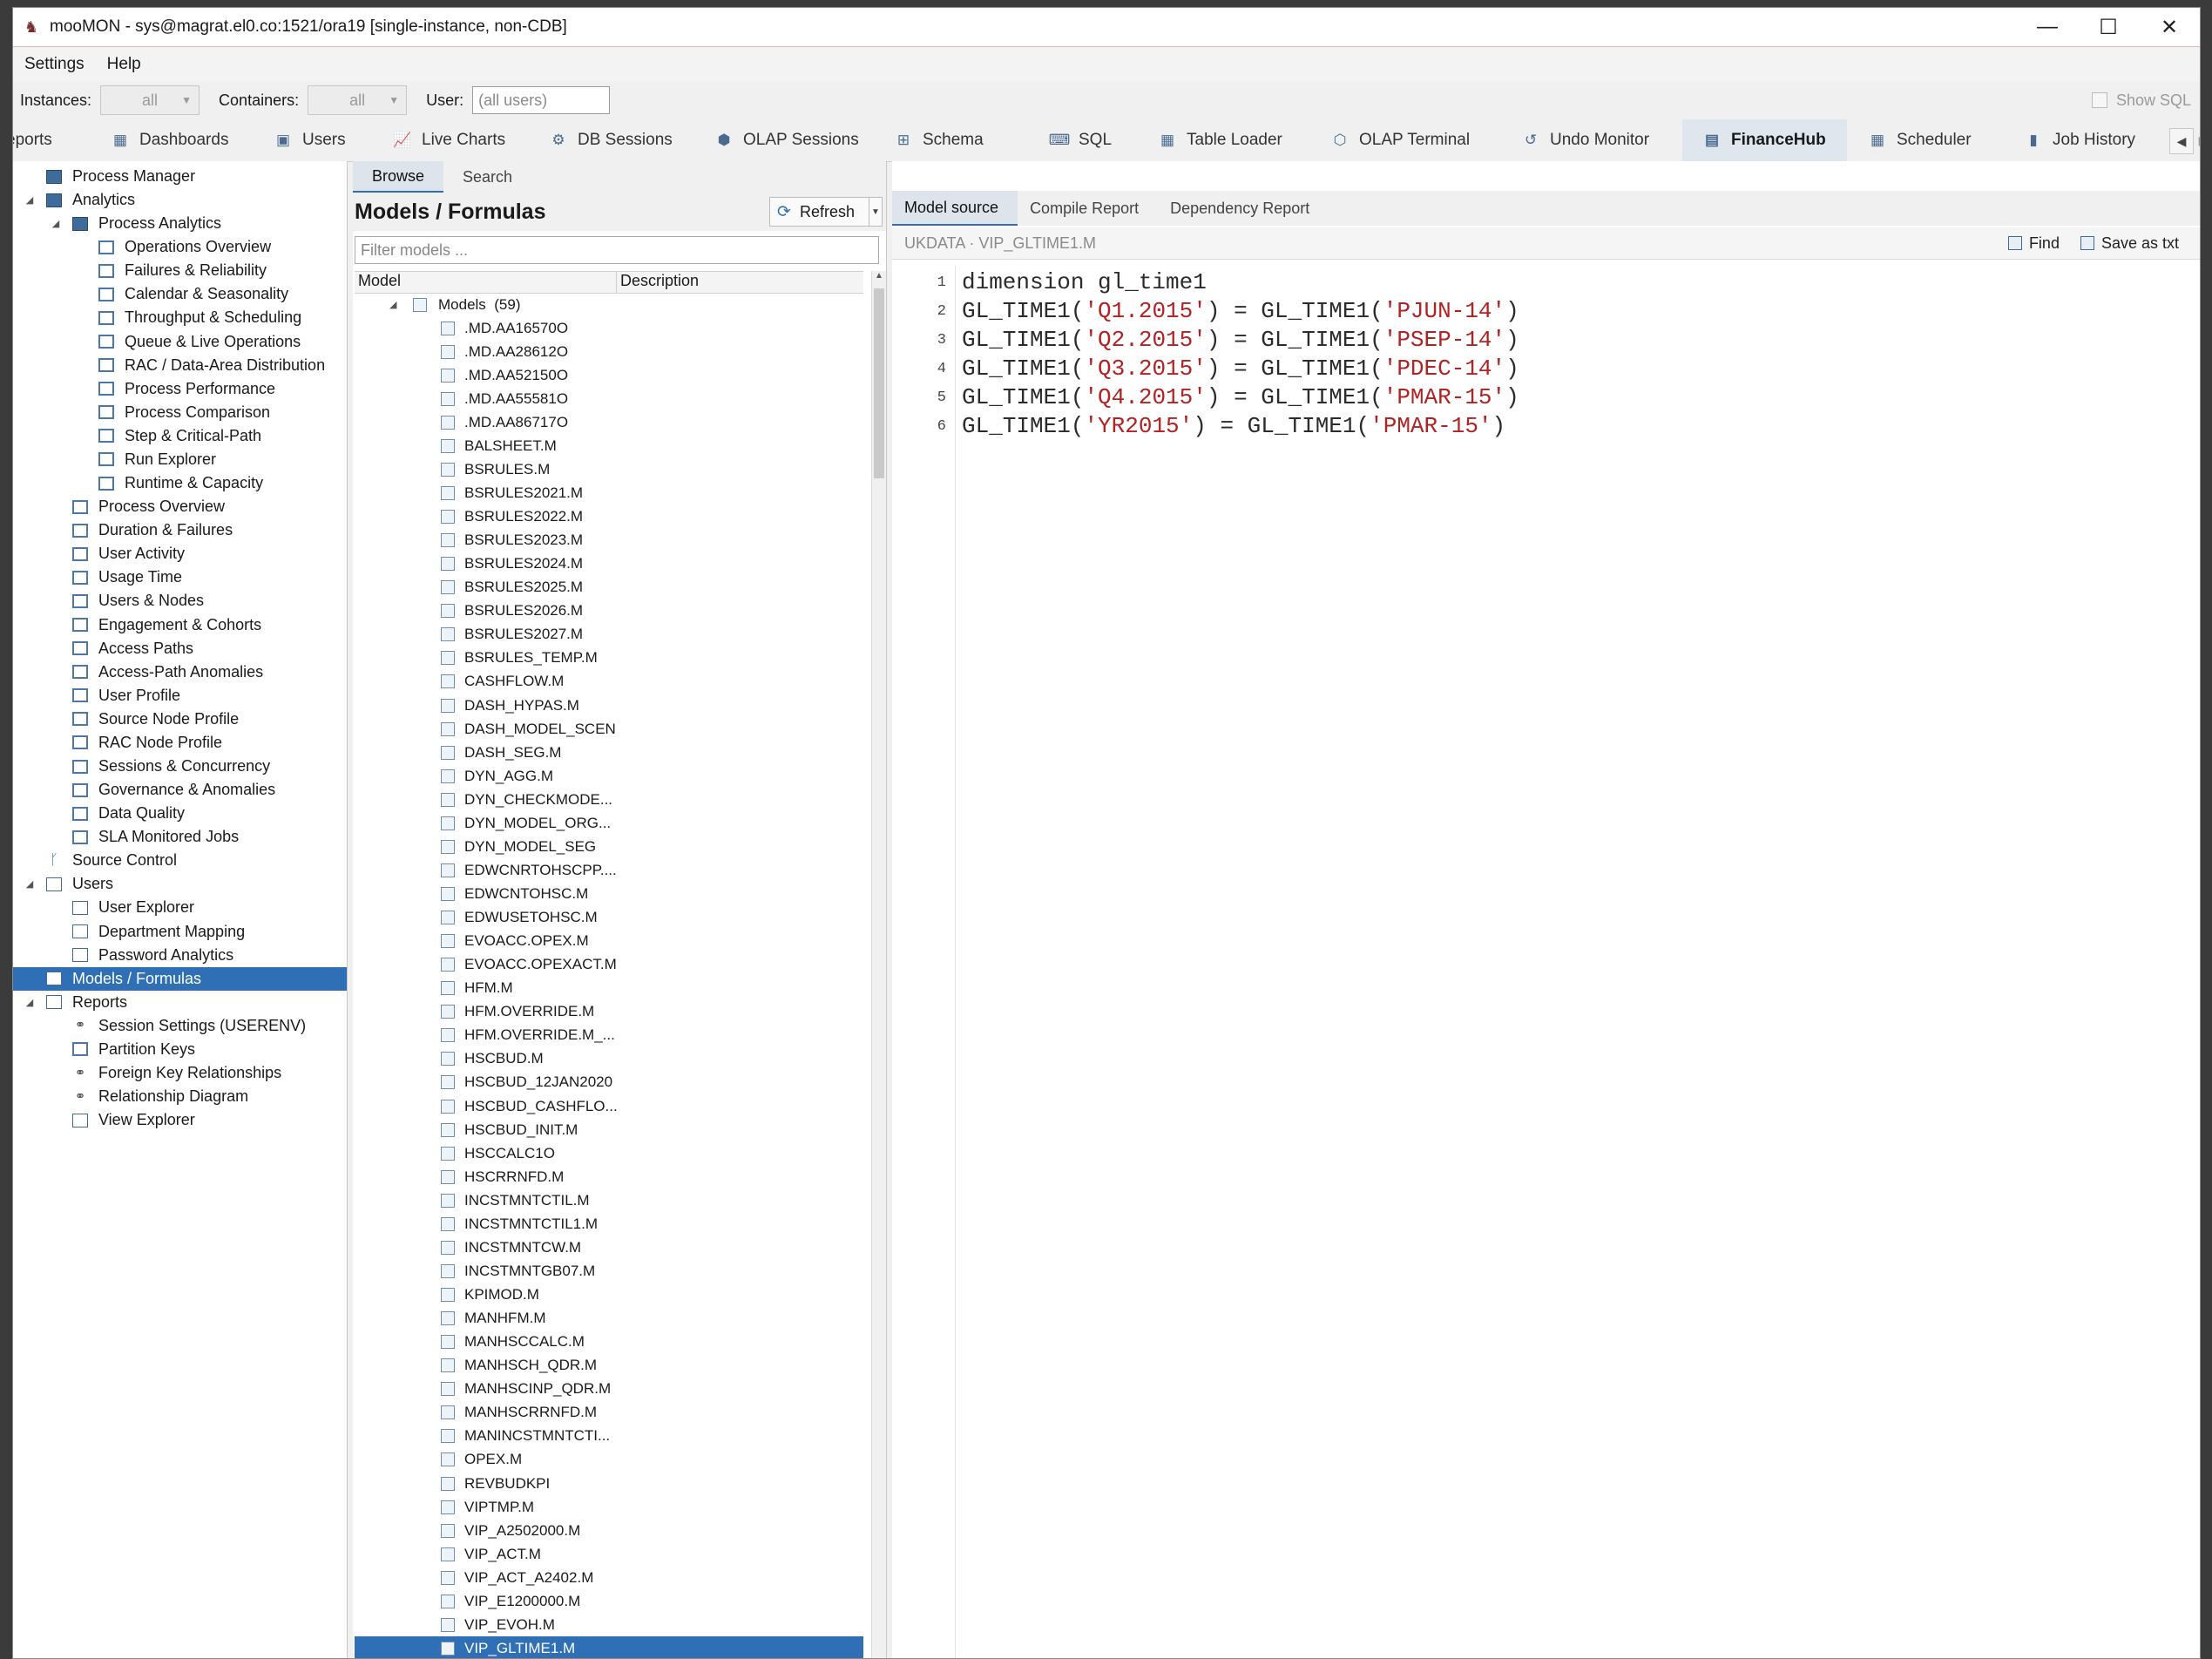 This screenshot has height=1659, width=2212. Describe the element at coordinates (180, 743) in the screenshot. I see `tree-item-rac-node-profile: RAC Node Profile` at that location.